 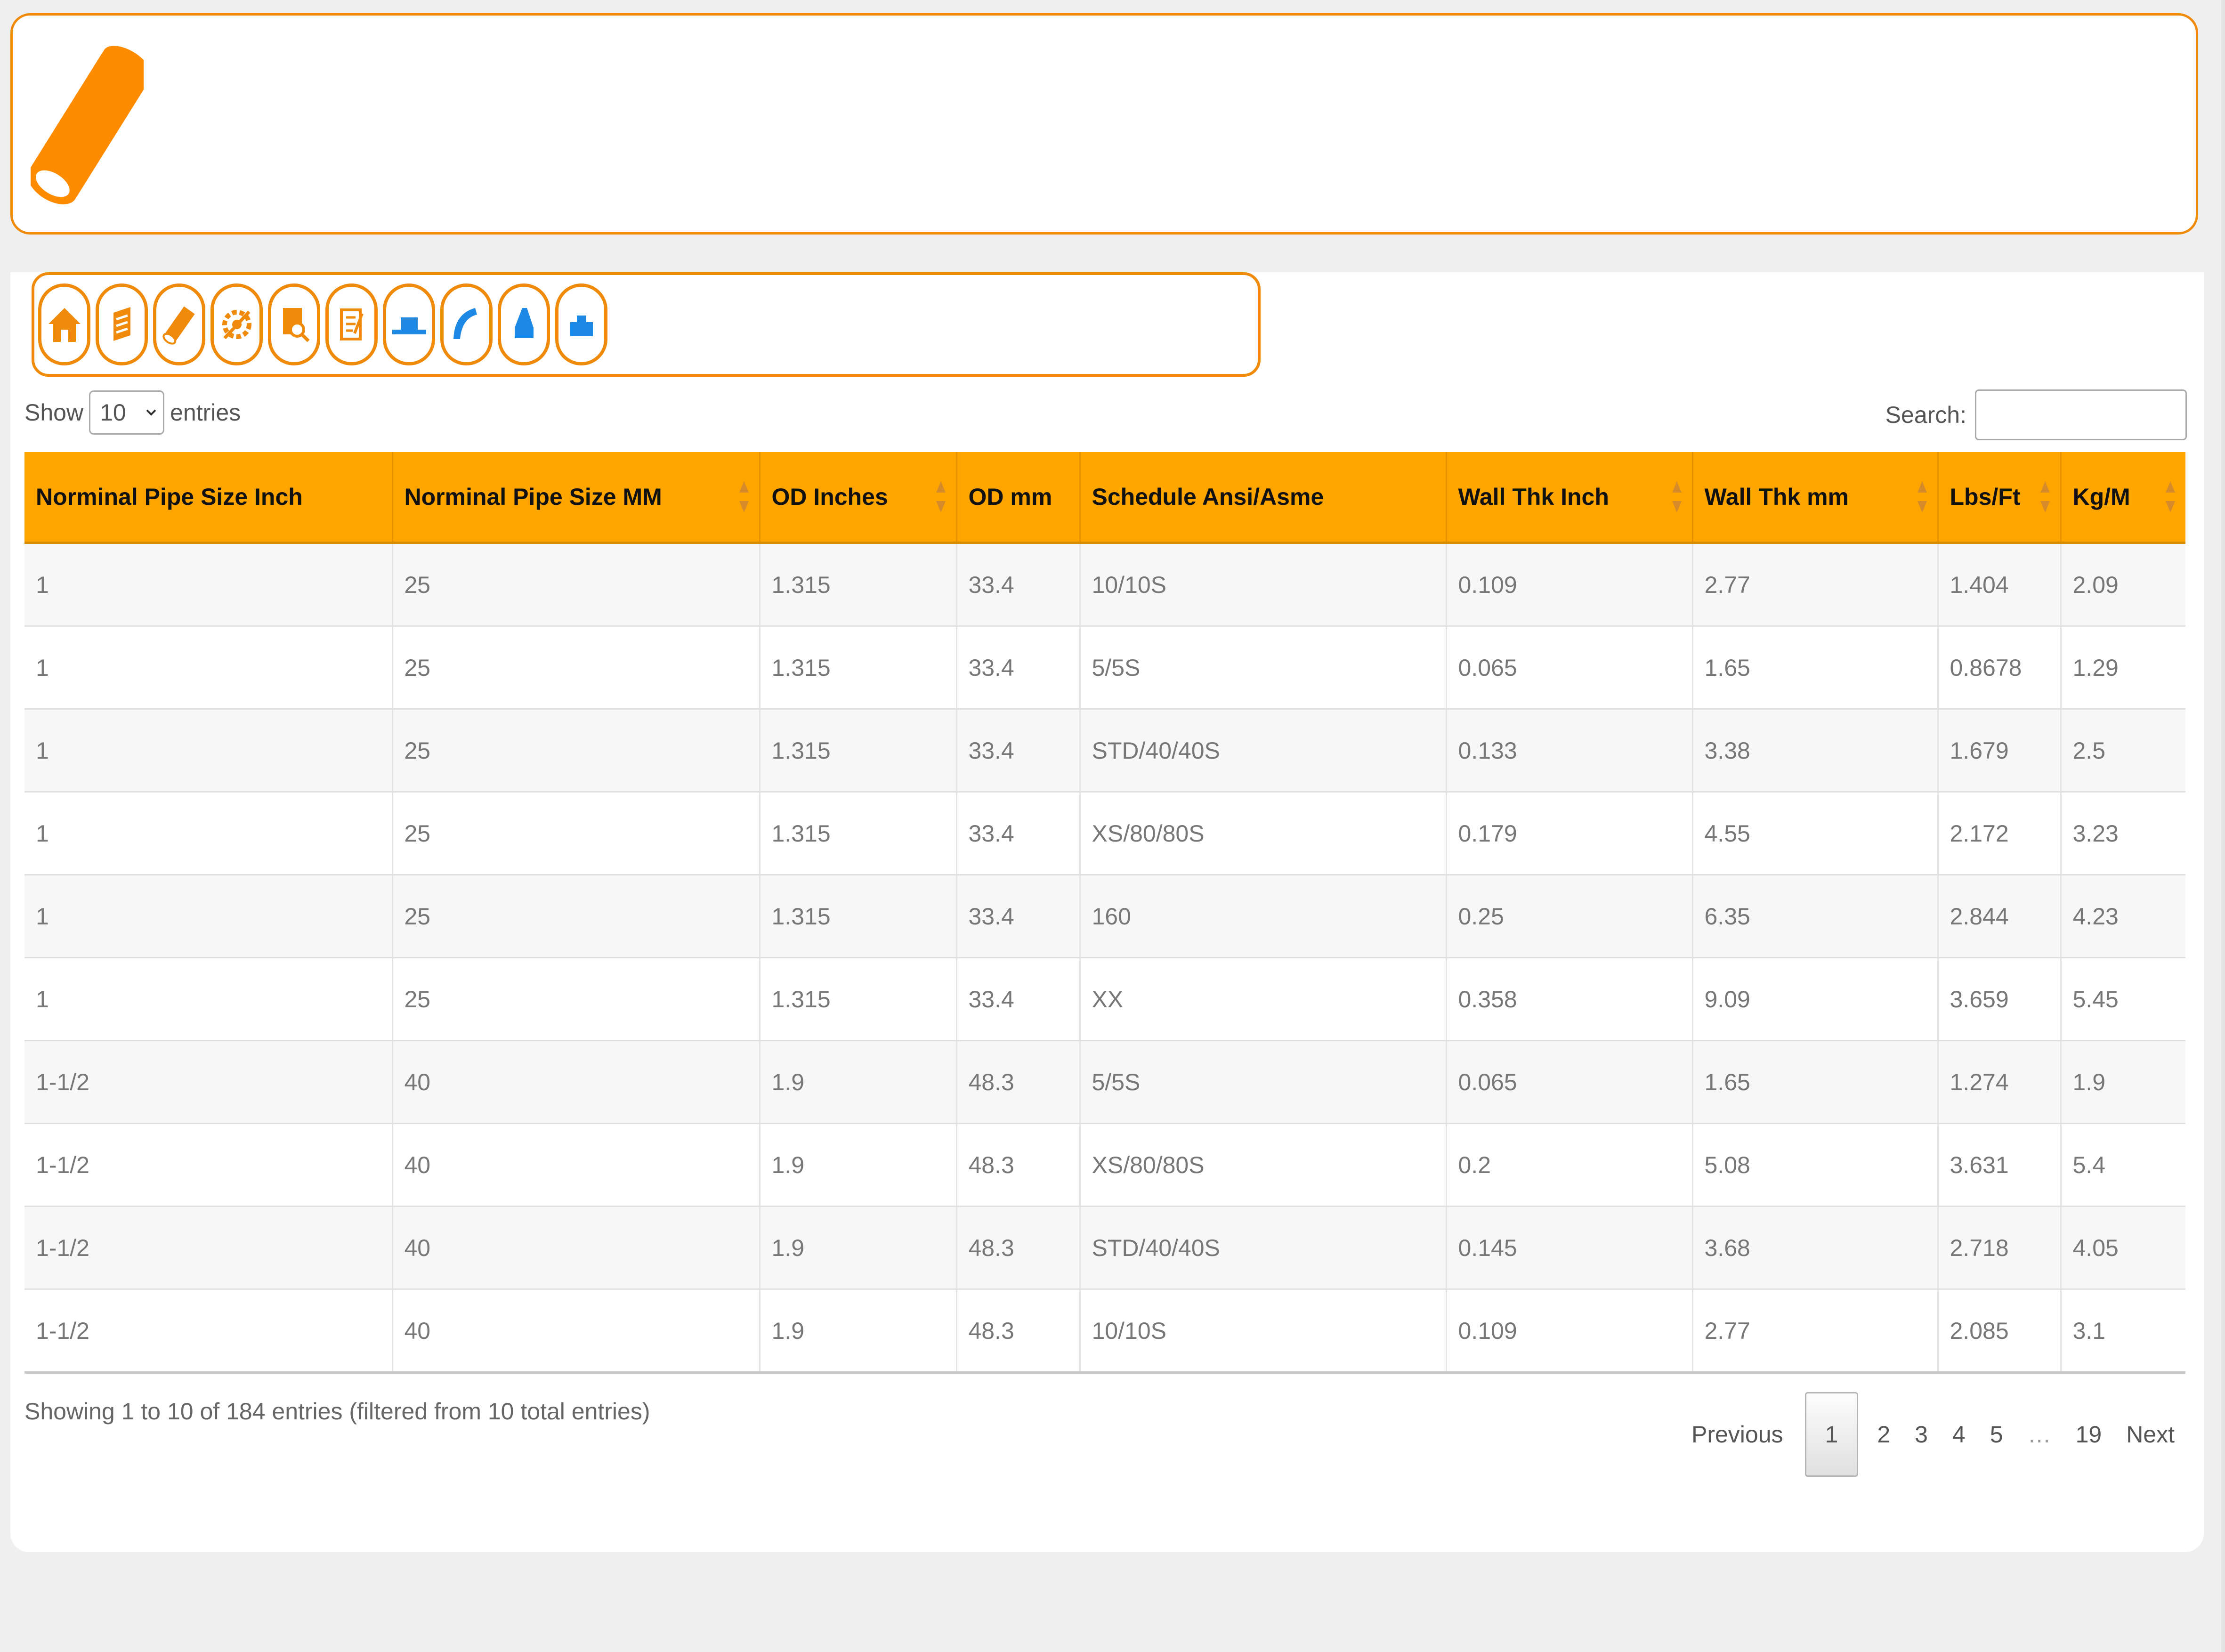 I want to click on column-header: Norminal Pipe Size Inch, so click(x=208, y=498).